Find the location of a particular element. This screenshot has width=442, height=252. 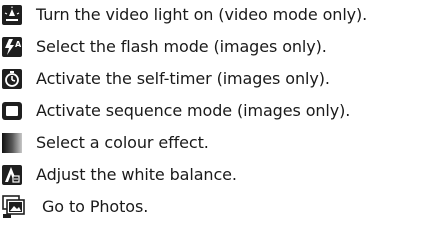

colour-effect-icon is located at coordinates (12, 143).